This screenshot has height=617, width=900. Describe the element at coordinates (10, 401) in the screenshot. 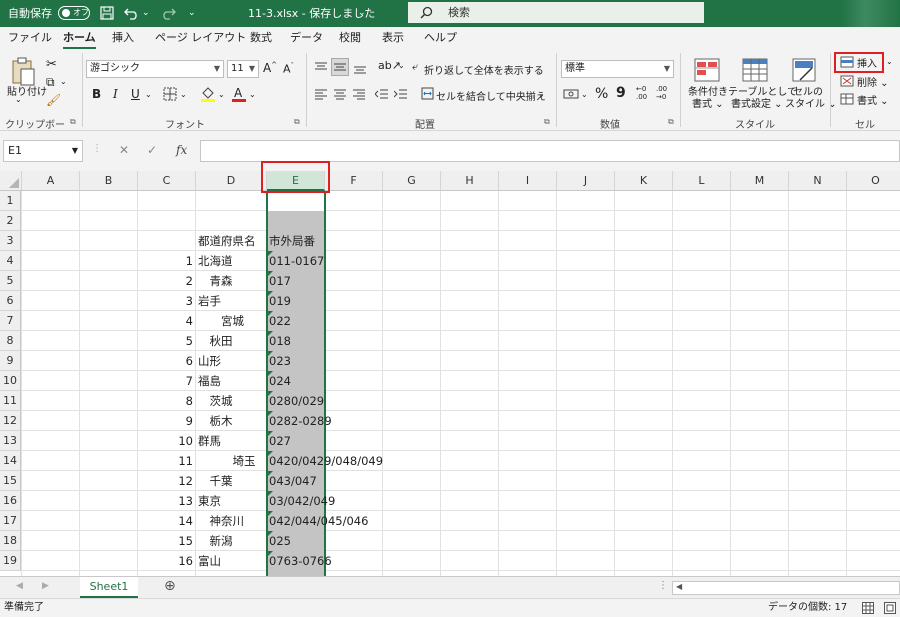

I see `row-header: 11` at that location.